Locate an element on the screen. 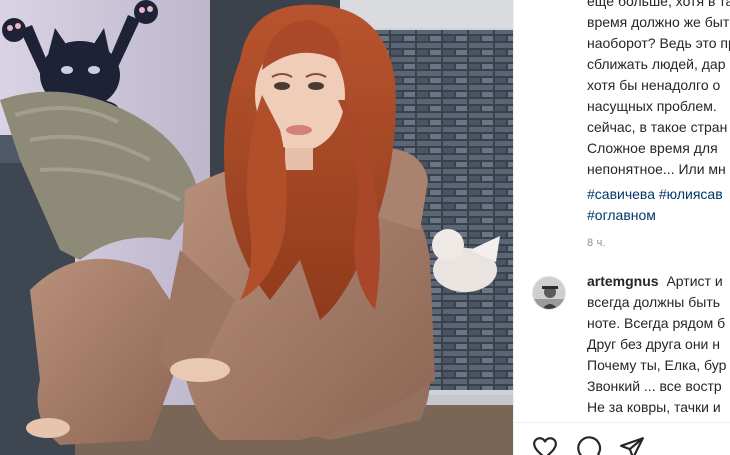 This screenshot has width=730, height=455. avatar is located at coordinates (549, 293).